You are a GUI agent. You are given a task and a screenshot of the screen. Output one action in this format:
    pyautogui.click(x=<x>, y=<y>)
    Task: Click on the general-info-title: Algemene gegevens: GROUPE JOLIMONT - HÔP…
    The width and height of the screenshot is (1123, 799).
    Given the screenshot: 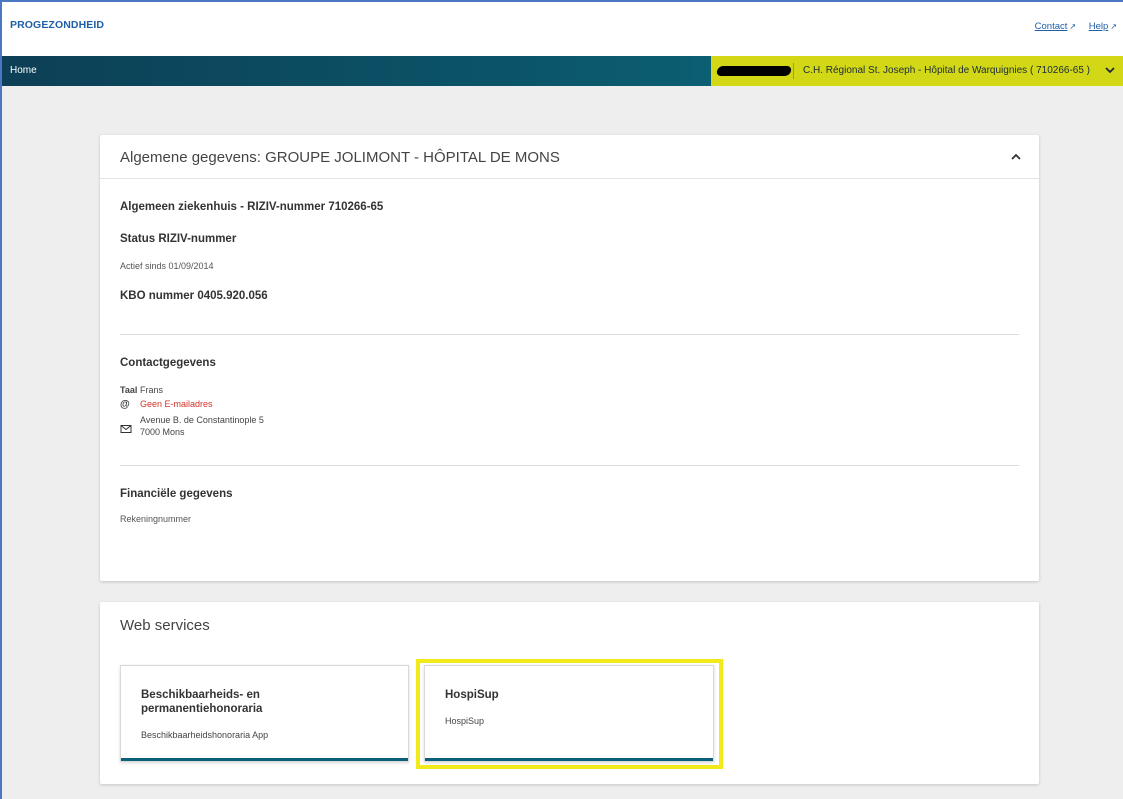 What is the action you would take?
    pyautogui.click(x=340, y=157)
    